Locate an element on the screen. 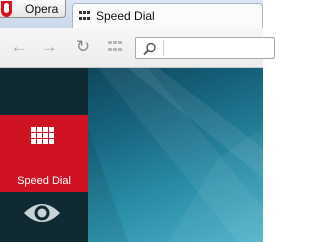 Image resolution: width=320 pixels, height=242 pixels. navigation-toolbar: ← → ↻ is located at coordinates (137, 48).